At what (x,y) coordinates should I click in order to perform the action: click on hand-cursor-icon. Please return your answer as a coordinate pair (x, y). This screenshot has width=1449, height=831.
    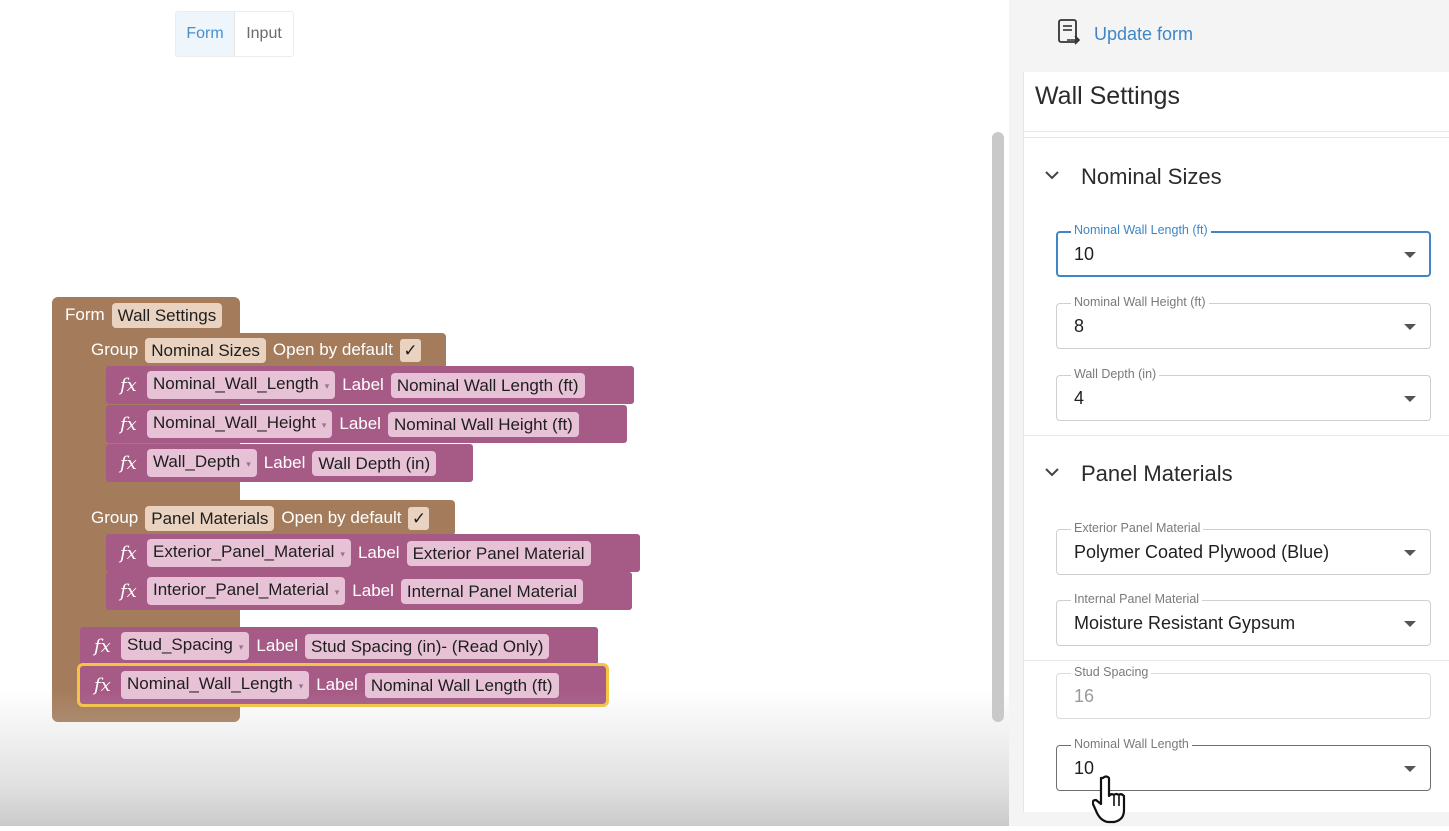
    Looking at the image, I should click on (1110, 802).